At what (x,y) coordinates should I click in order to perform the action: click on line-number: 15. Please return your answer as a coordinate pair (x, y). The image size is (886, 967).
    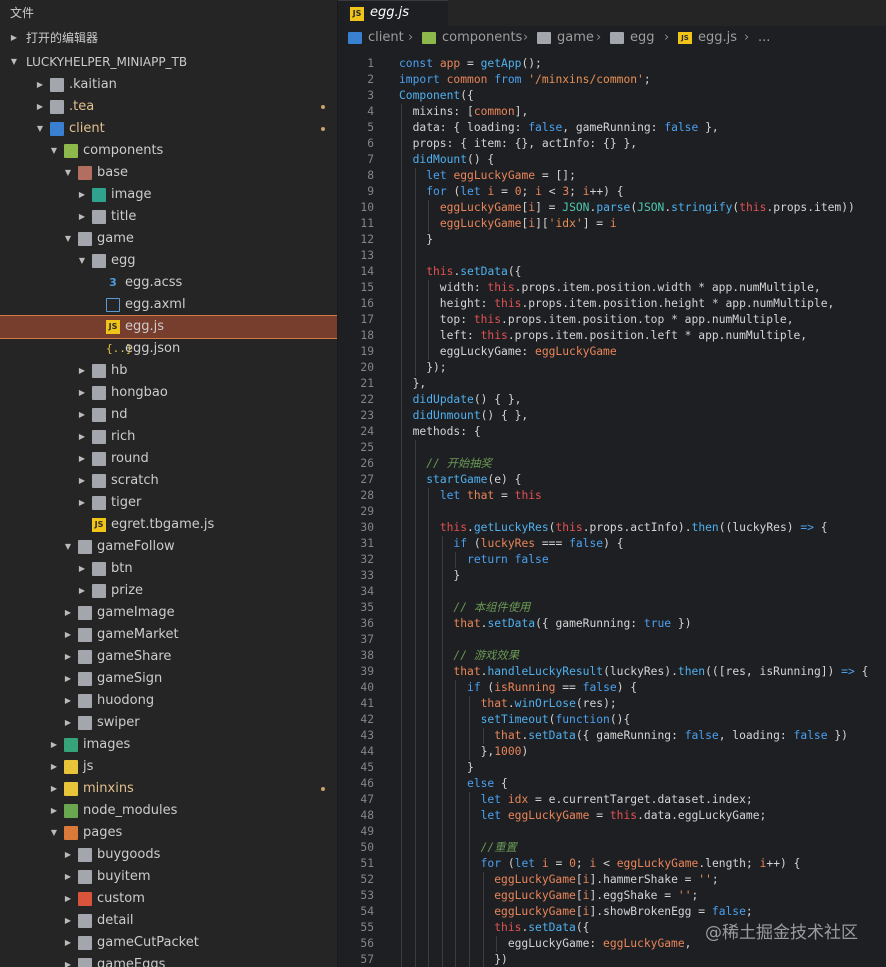
    Looking at the image, I should click on (367, 287).